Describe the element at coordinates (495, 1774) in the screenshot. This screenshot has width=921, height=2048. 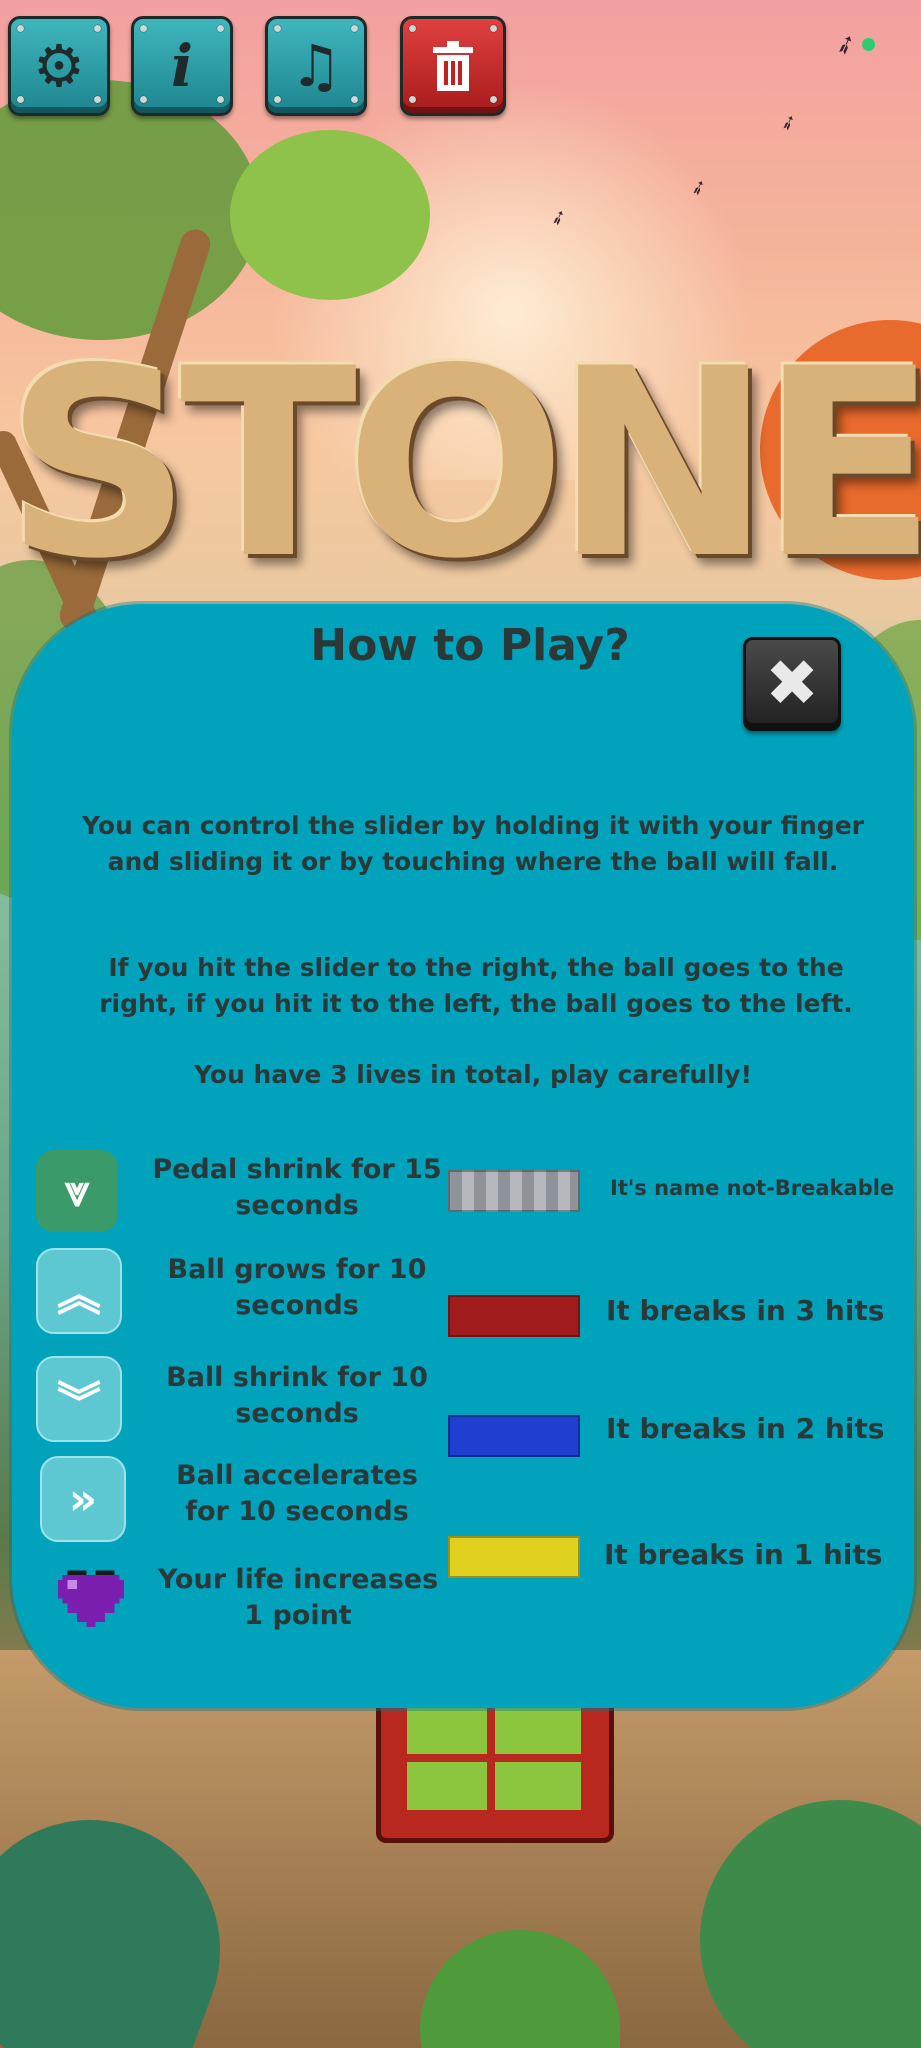
I see `game-block` at that location.